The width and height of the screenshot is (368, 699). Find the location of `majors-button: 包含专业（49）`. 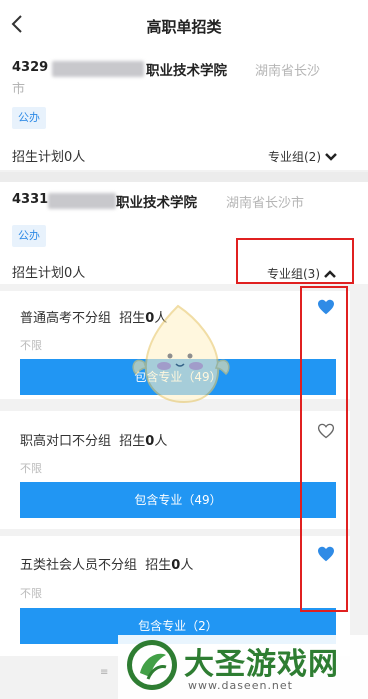

majors-button: 包含专业（49） is located at coordinates (178, 500).